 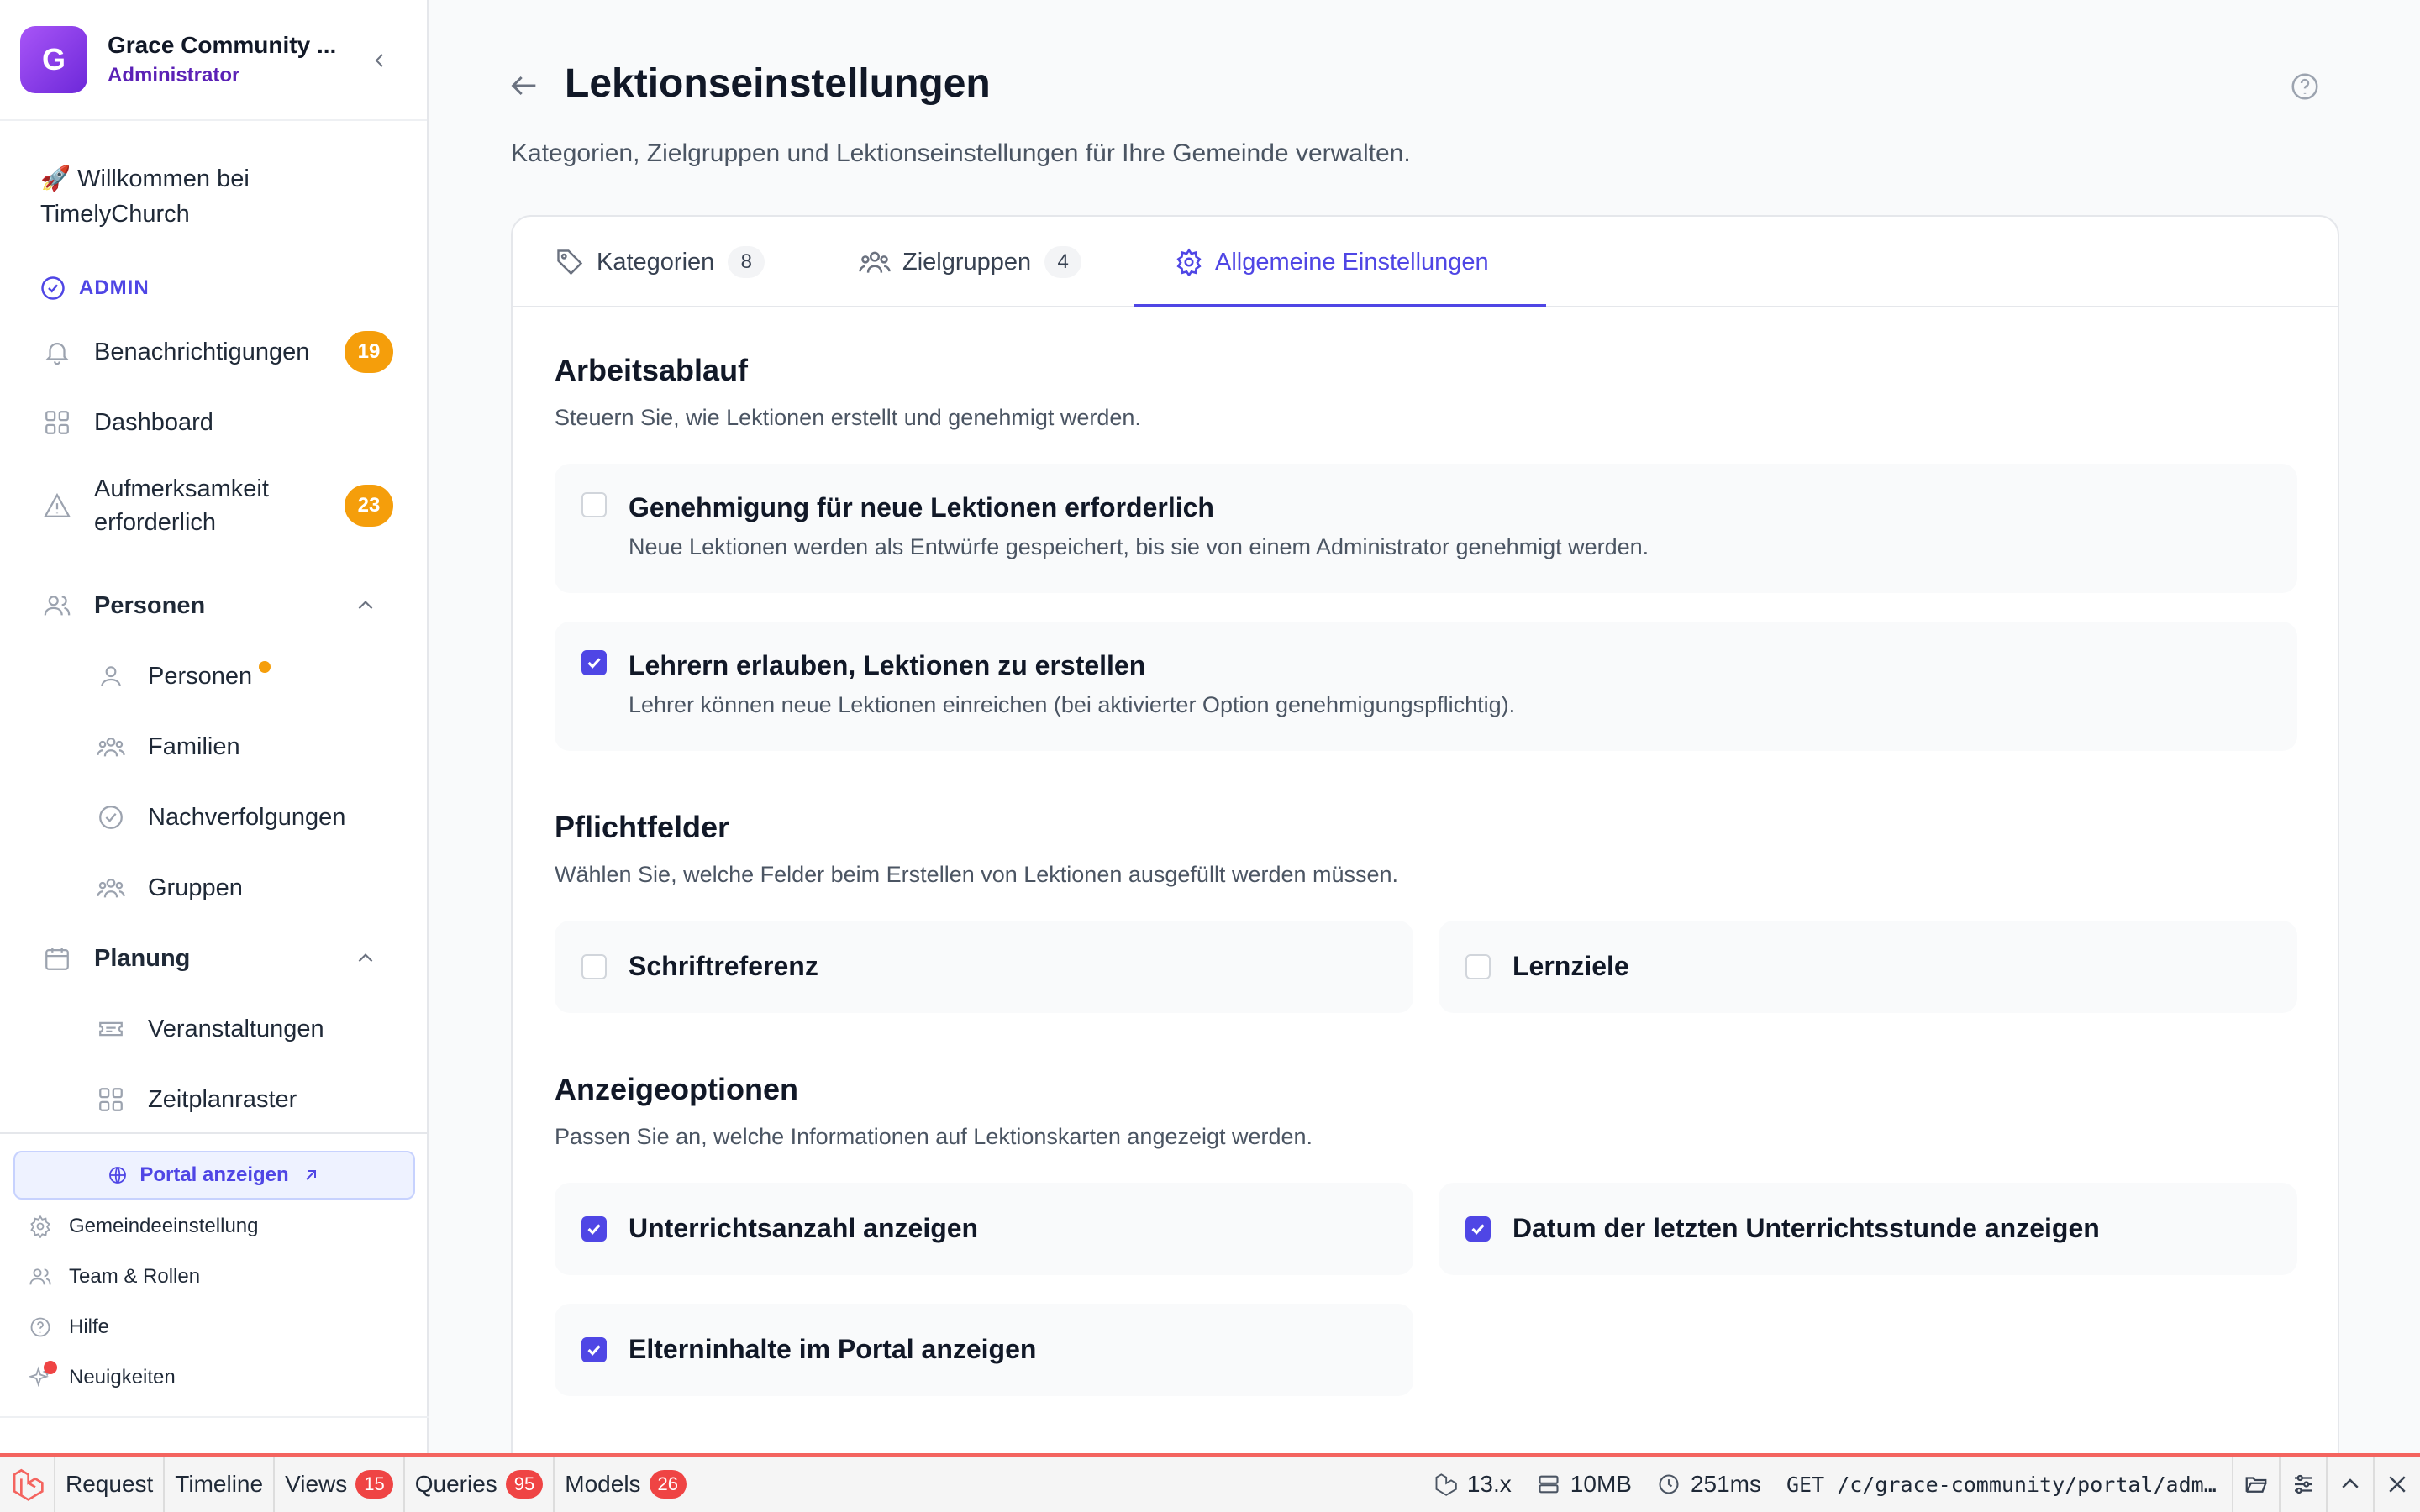 What do you see at coordinates (1489, 1484) in the screenshot?
I see `debug-version-text: 13.x` at bounding box center [1489, 1484].